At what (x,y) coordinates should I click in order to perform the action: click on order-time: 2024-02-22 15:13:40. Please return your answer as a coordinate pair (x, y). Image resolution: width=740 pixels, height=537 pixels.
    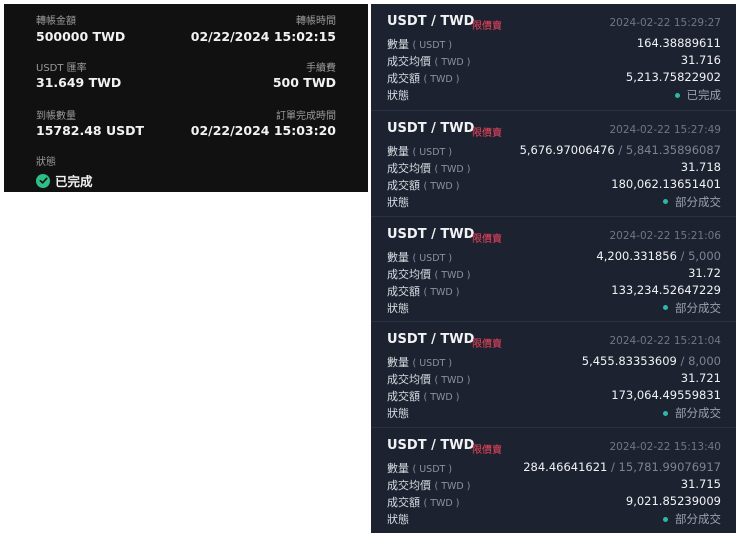
    Looking at the image, I should click on (665, 447).